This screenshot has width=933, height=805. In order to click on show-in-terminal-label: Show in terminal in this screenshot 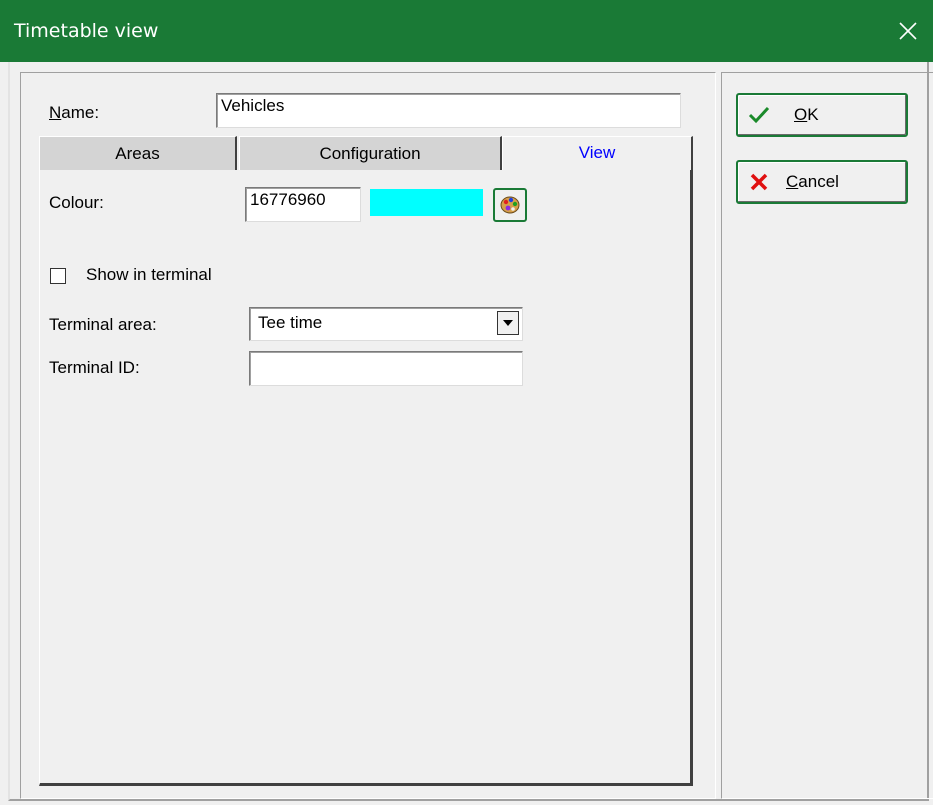, I will do `click(149, 274)`.